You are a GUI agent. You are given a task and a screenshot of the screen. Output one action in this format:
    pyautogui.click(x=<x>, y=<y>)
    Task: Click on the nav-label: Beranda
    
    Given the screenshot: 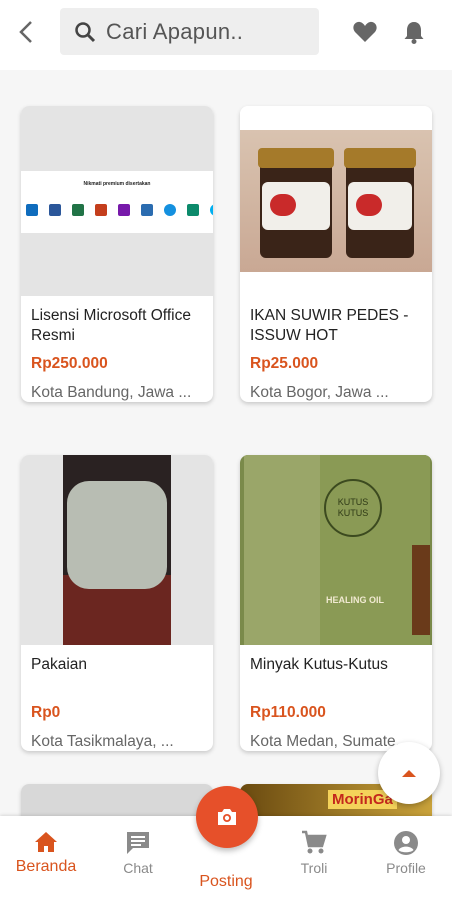 What is the action you would take?
    pyautogui.click(x=46, y=866)
    